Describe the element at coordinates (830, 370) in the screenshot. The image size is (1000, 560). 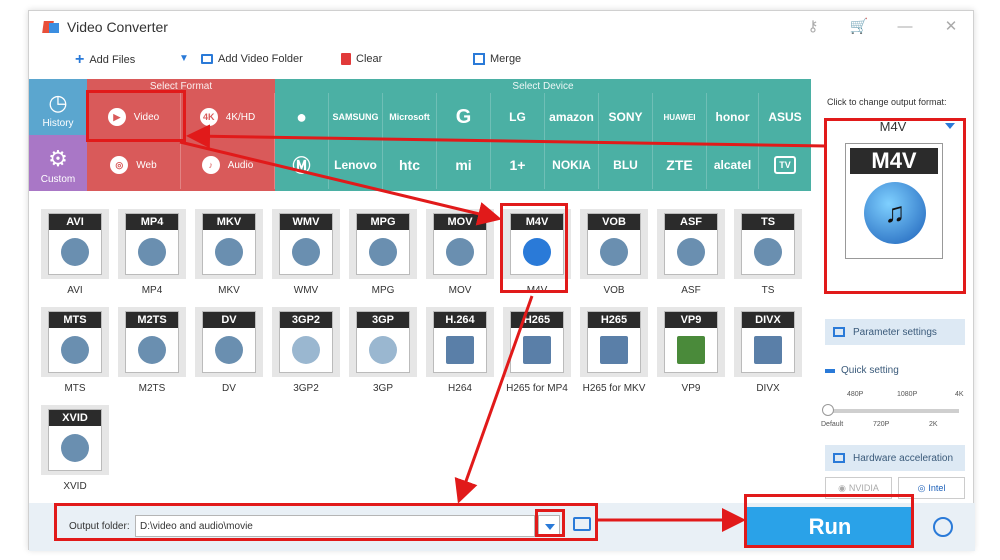
I see `quick-setting-icon` at that location.